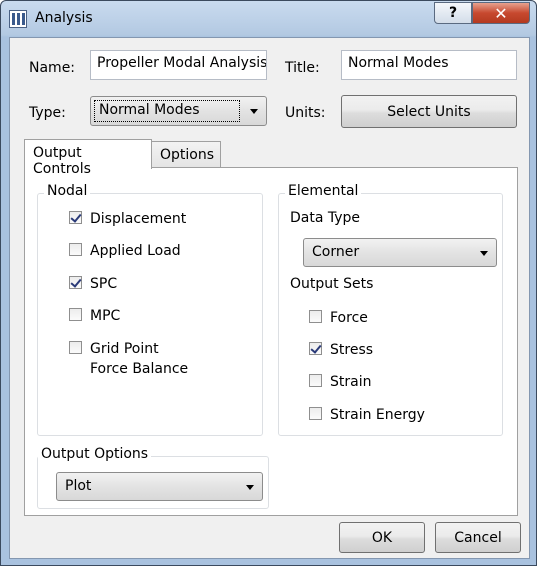 Image resolution: width=537 pixels, height=566 pixels. What do you see at coordinates (302, 68) in the screenshot?
I see `title-label: Title:` at bounding box center [302, 68].